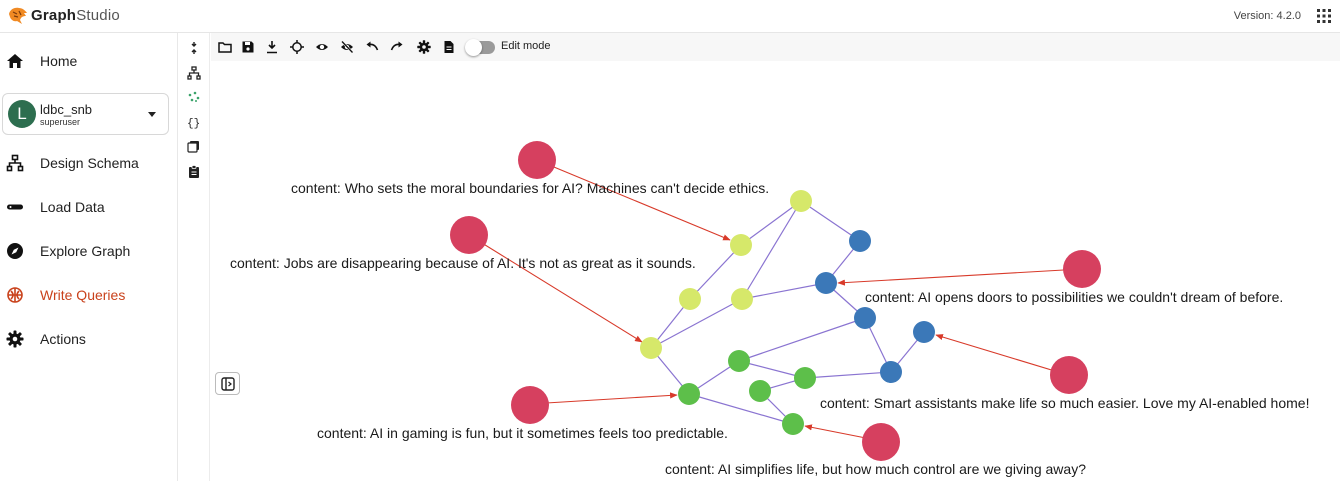 The image size is (1340, 481). What do you see at coordinates (22, 114) in the screenshot?
I see `graph-avatar: L` at bounding box center [22, 114].